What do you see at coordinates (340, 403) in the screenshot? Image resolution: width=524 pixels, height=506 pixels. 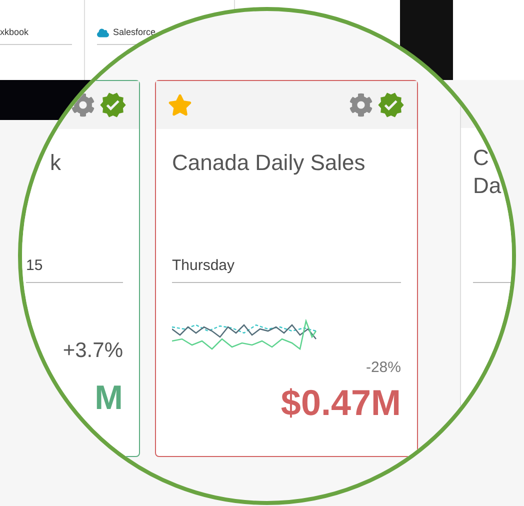 I see `value-text: $0.47M` at bounding box center [340, 403].